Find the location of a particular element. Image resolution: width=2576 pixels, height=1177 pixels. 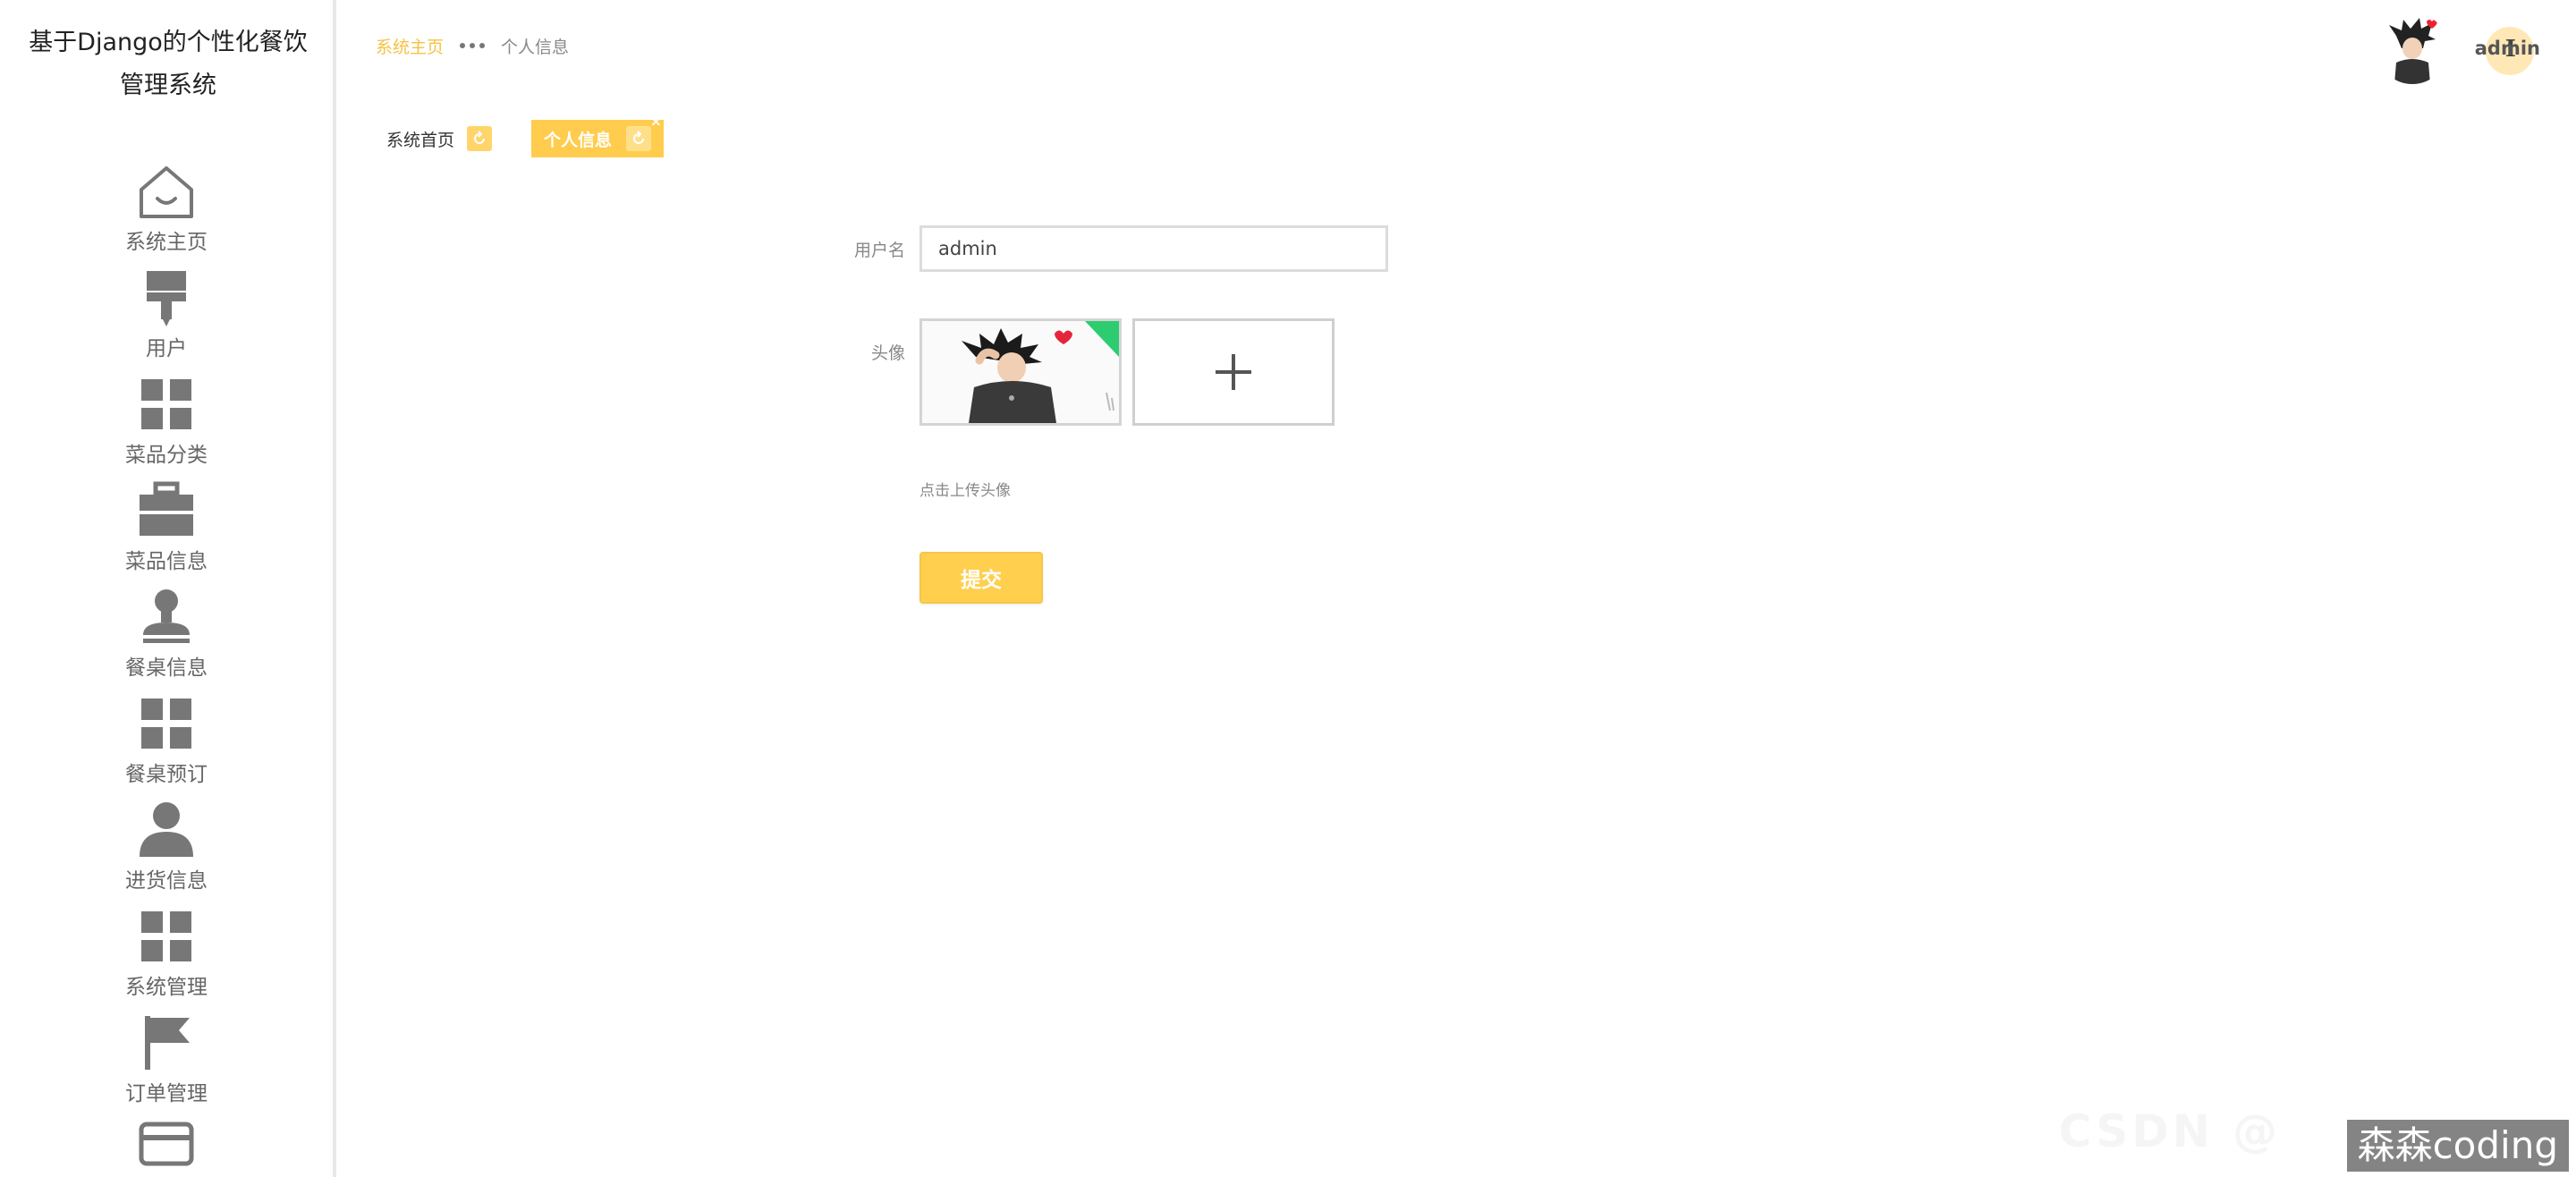

avatar-preview-image is located at coordinates (1020, 372).